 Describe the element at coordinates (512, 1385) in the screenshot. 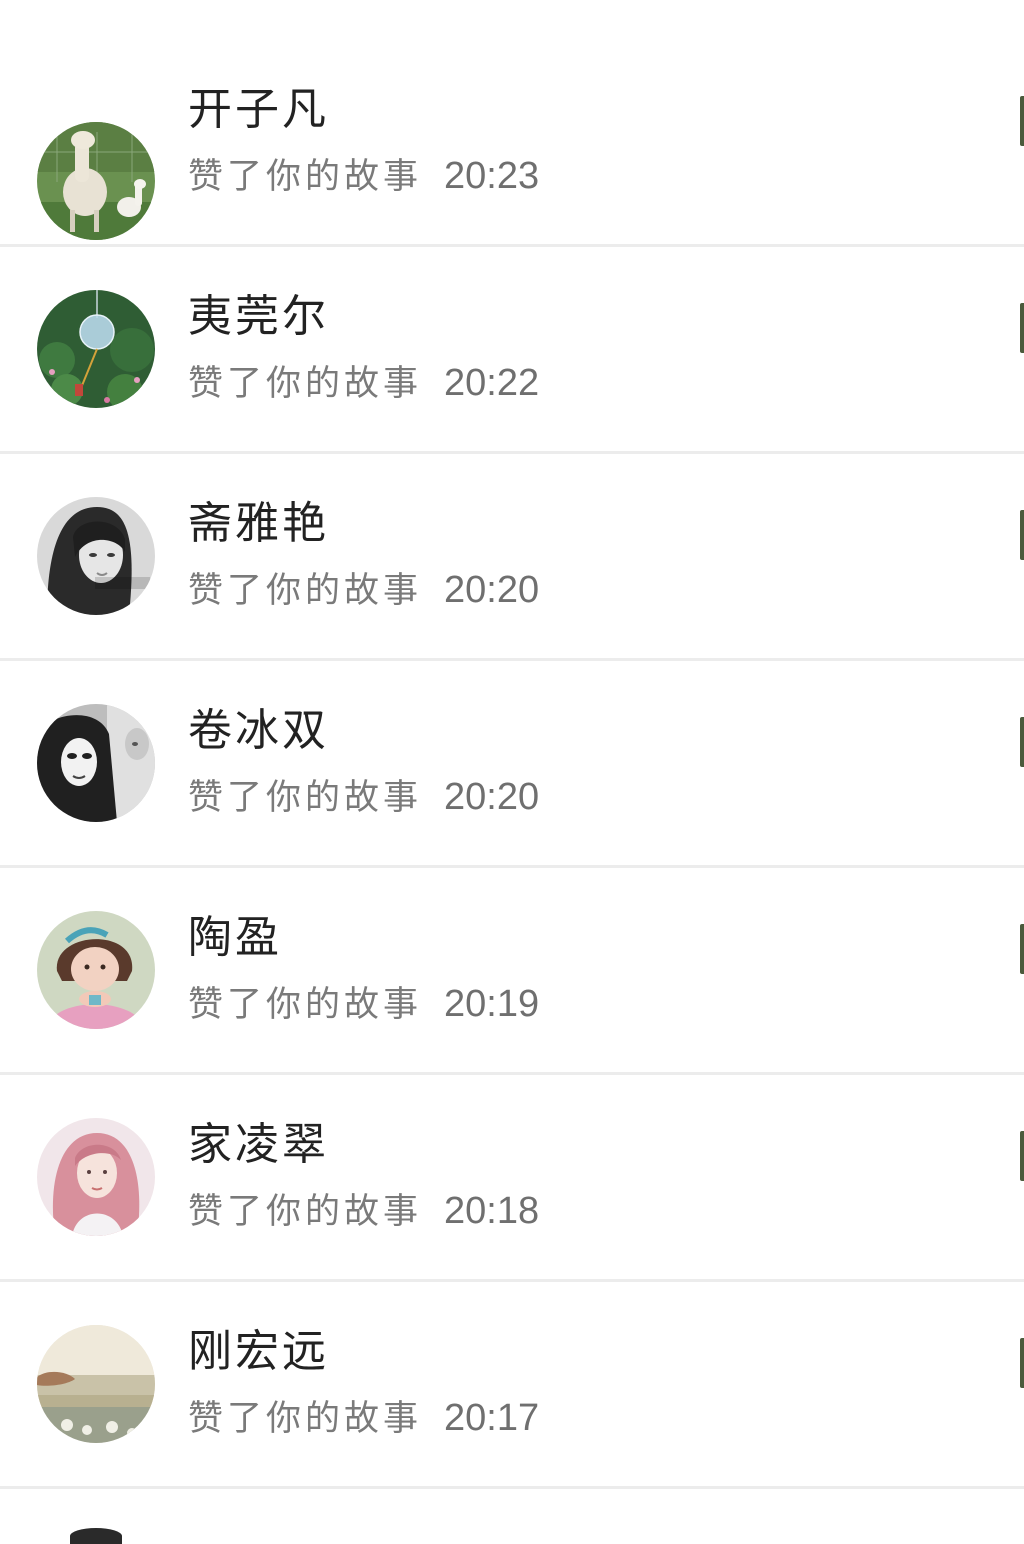

I see `notification-row: 刚宏远 赞了你的故事 20:17` at that location.